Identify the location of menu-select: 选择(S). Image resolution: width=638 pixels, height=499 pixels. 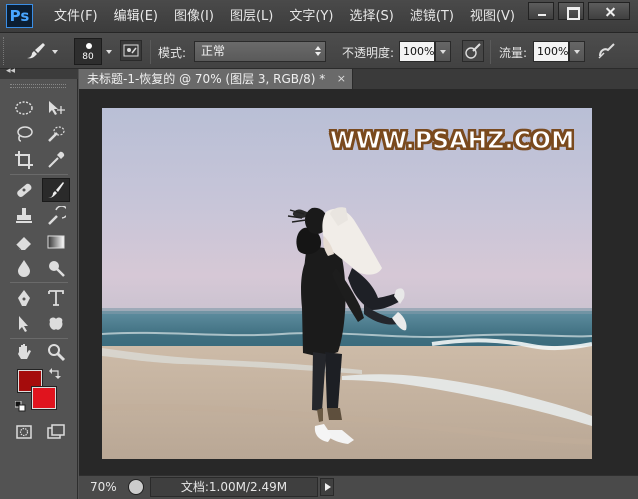
(371, 16).